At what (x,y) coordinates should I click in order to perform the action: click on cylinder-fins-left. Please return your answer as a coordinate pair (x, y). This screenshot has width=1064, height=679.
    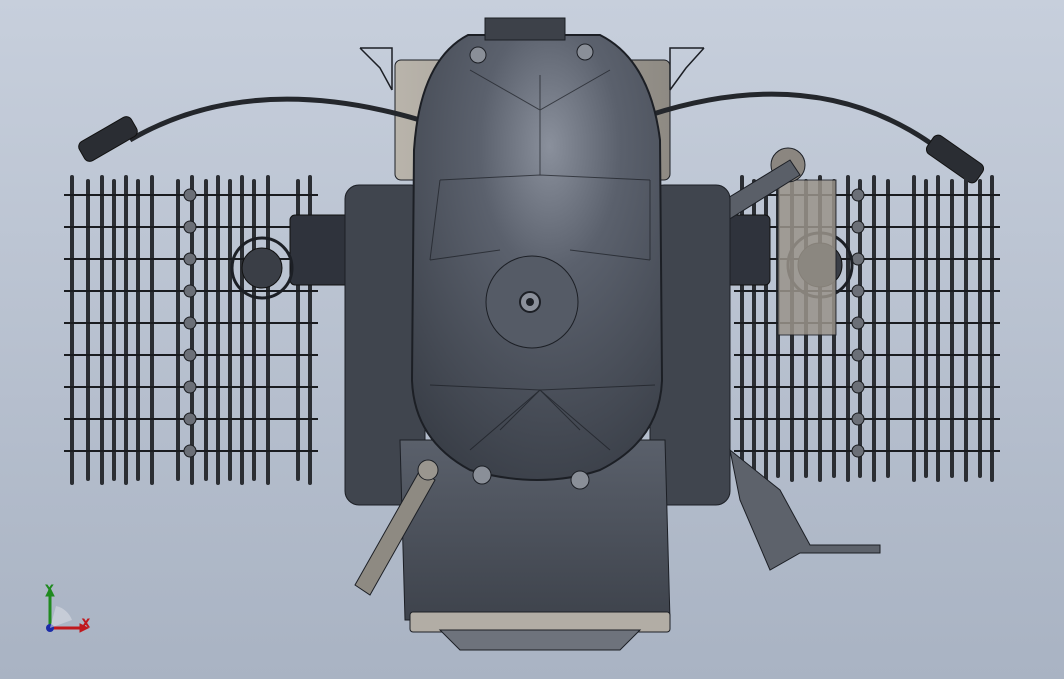
    Looking at the image, I should click on (191, 330).